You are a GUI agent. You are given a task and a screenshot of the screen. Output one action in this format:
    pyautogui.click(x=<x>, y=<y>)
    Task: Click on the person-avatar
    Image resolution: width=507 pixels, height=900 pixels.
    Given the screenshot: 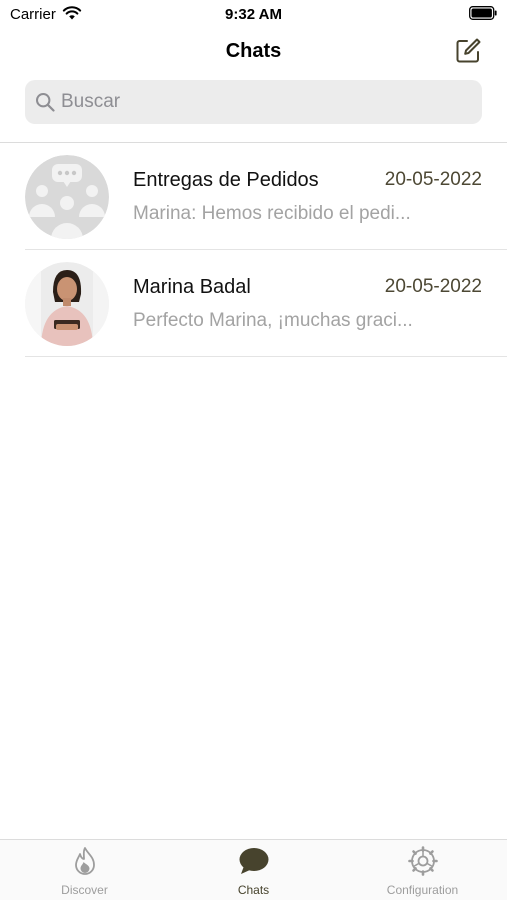 What is the action you would take?
    pyautogui.click(x=67, y=304)
    